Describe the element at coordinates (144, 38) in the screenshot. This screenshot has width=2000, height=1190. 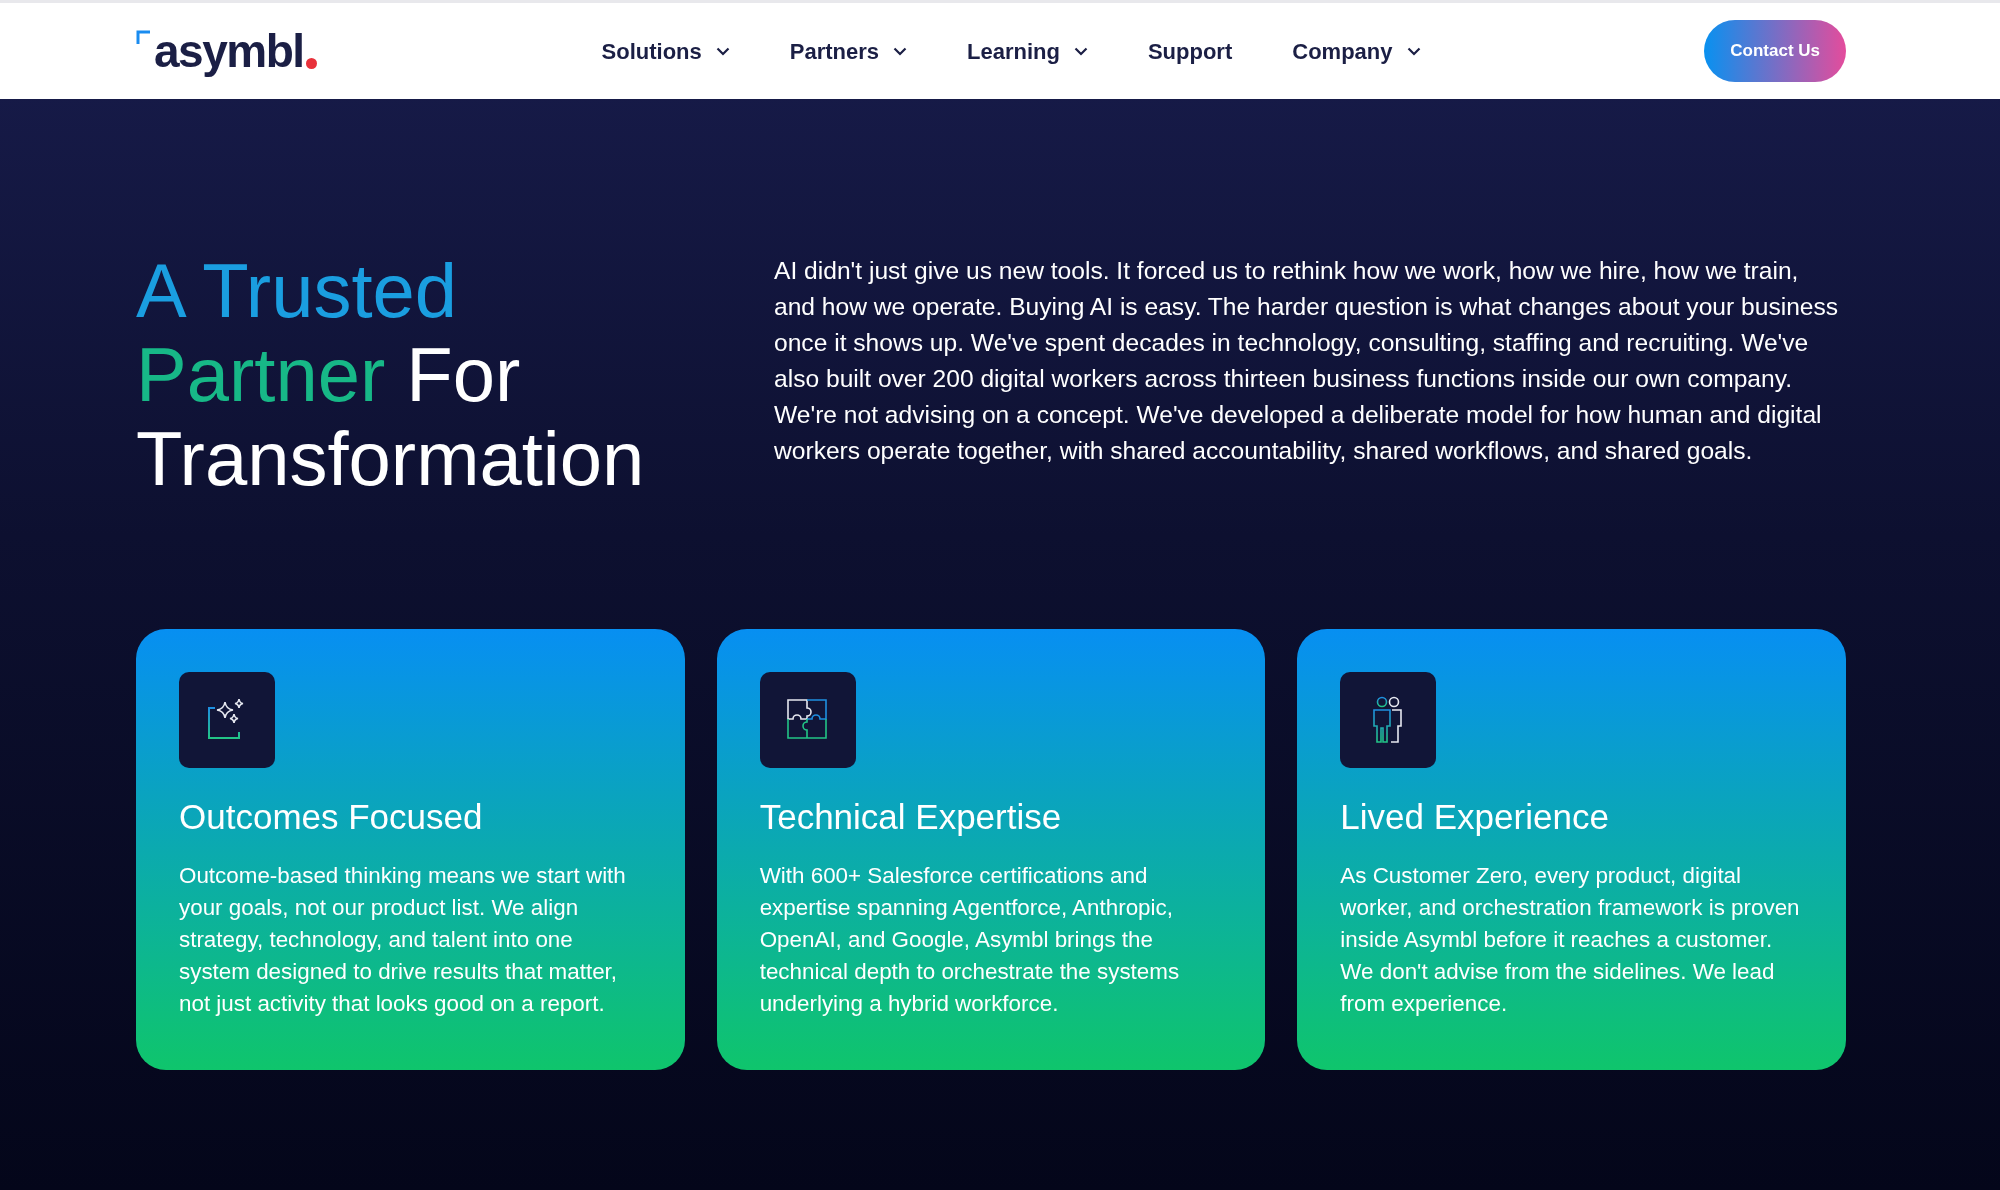
I see `bracket-icon` at that location.